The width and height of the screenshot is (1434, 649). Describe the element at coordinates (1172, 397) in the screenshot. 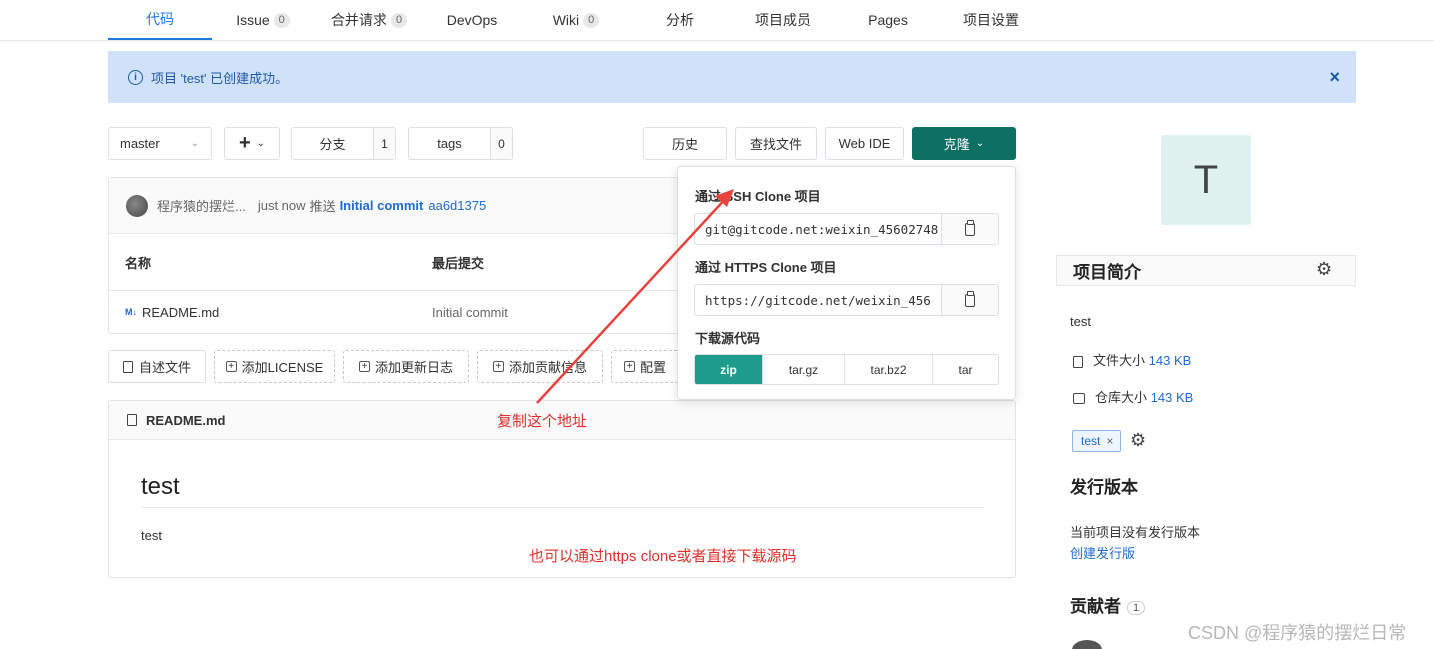

I see `repo-size-value: 143 KB` at that location.